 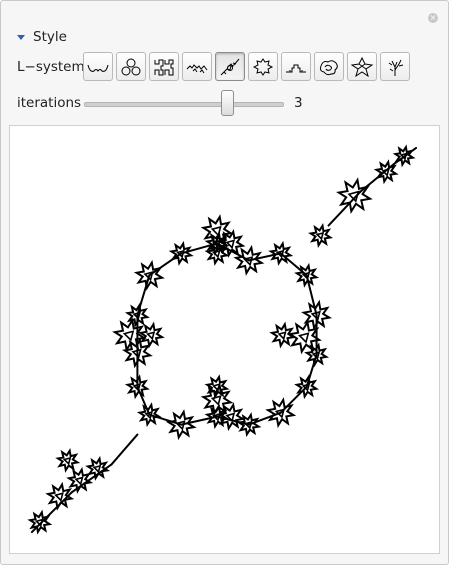 I want to click on close-icon: ×, so click(x=433, y=18).